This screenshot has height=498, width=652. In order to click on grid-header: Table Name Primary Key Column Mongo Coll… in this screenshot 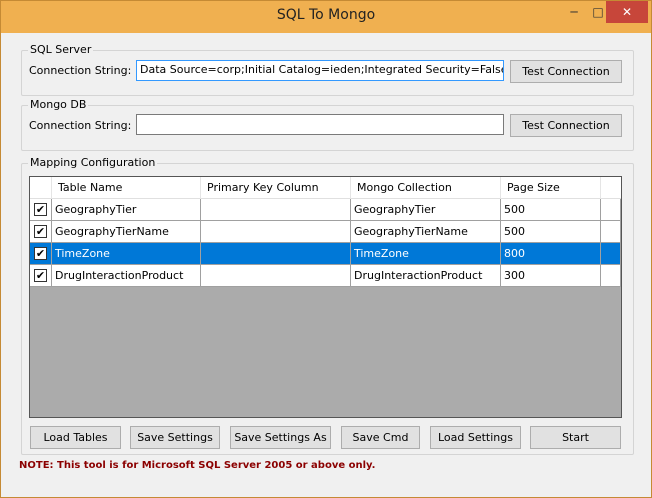, I will do `click(325, 188)`.